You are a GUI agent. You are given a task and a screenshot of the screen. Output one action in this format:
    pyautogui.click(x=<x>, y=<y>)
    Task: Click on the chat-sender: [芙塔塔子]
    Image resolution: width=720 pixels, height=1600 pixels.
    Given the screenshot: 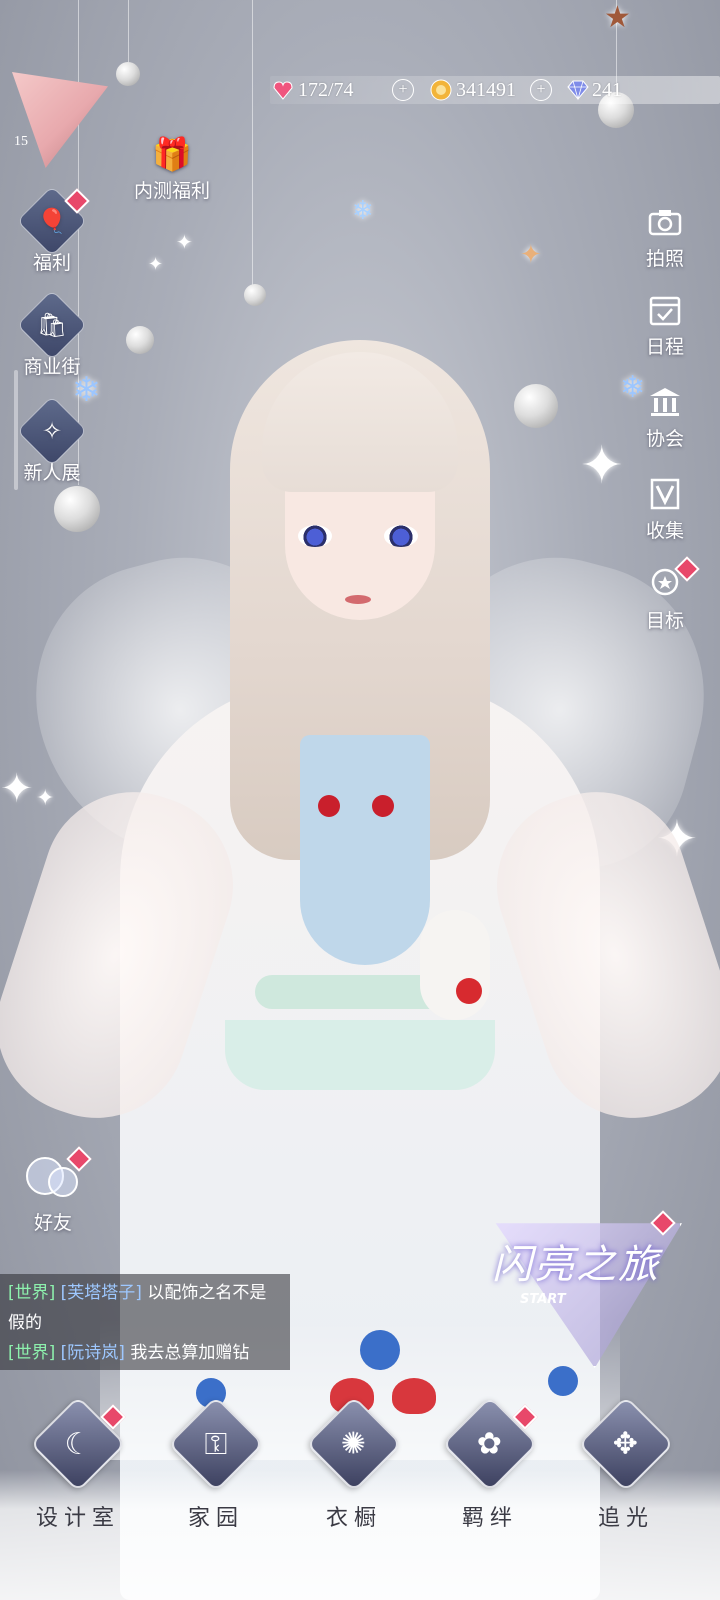 What is the action you would take?
    pyautogui.click(x=101, y=1293)
    